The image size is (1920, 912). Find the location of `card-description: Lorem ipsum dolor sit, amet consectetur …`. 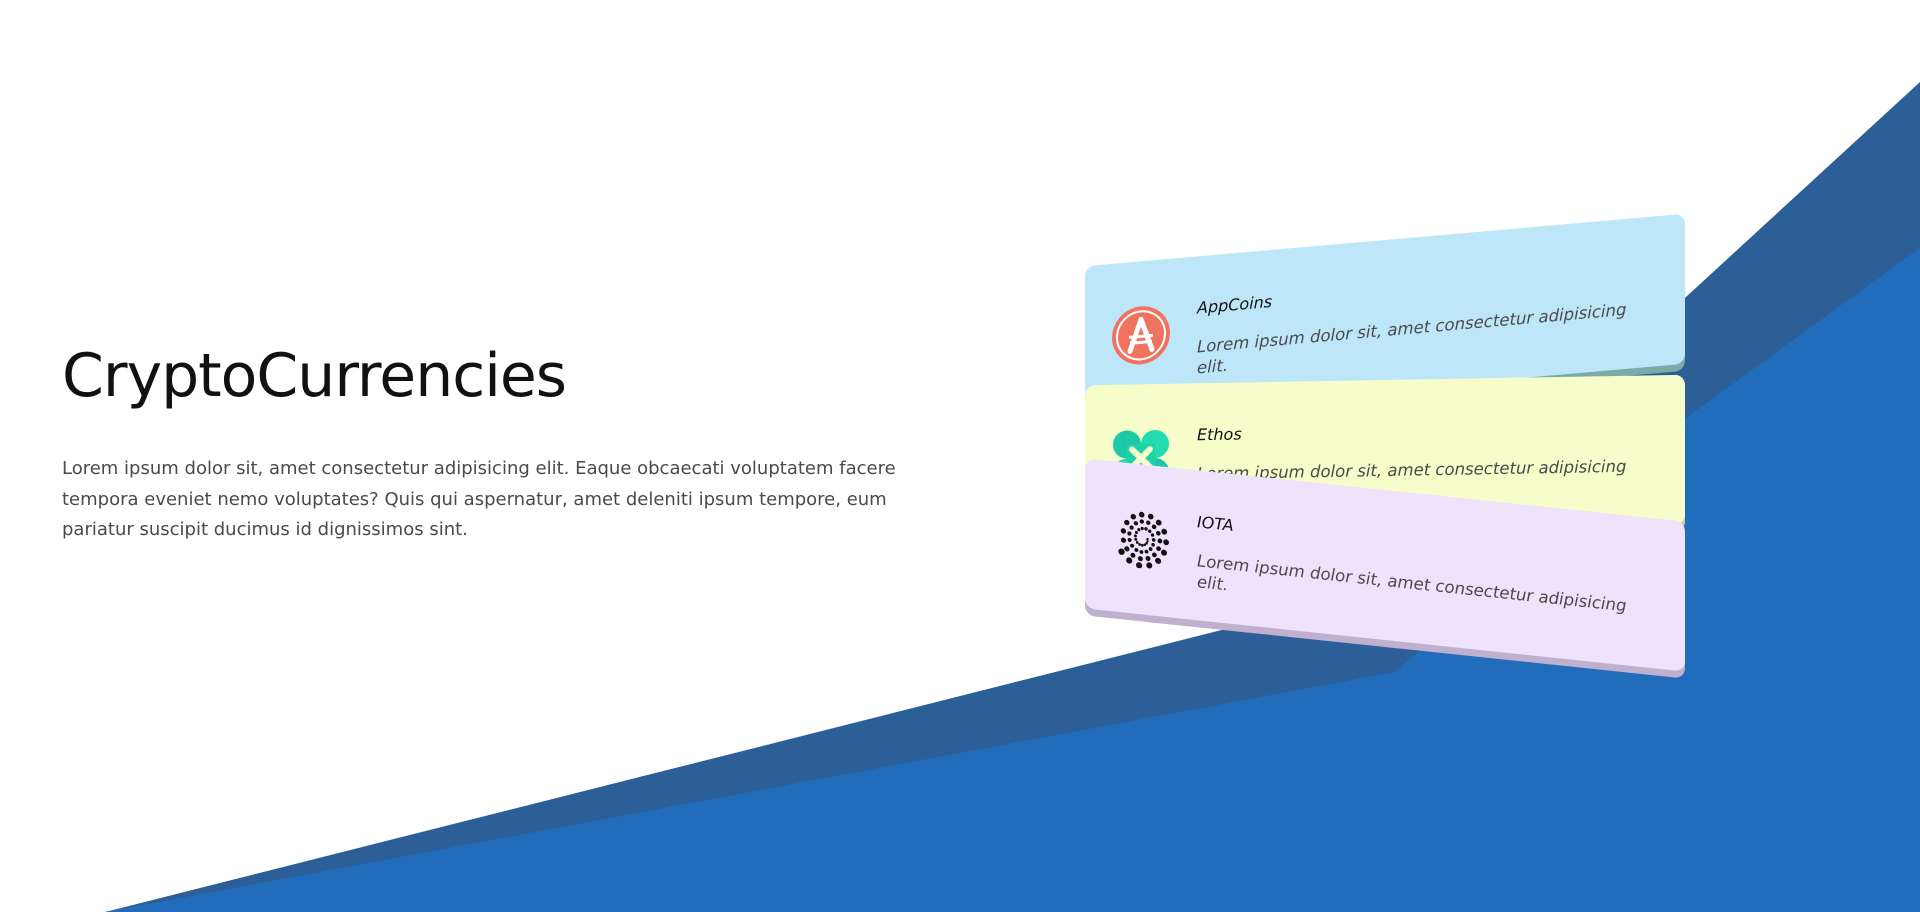

card-description: Lorem ipsum dolor sit, amet consectetur … is located at coordinates (1412, 583).